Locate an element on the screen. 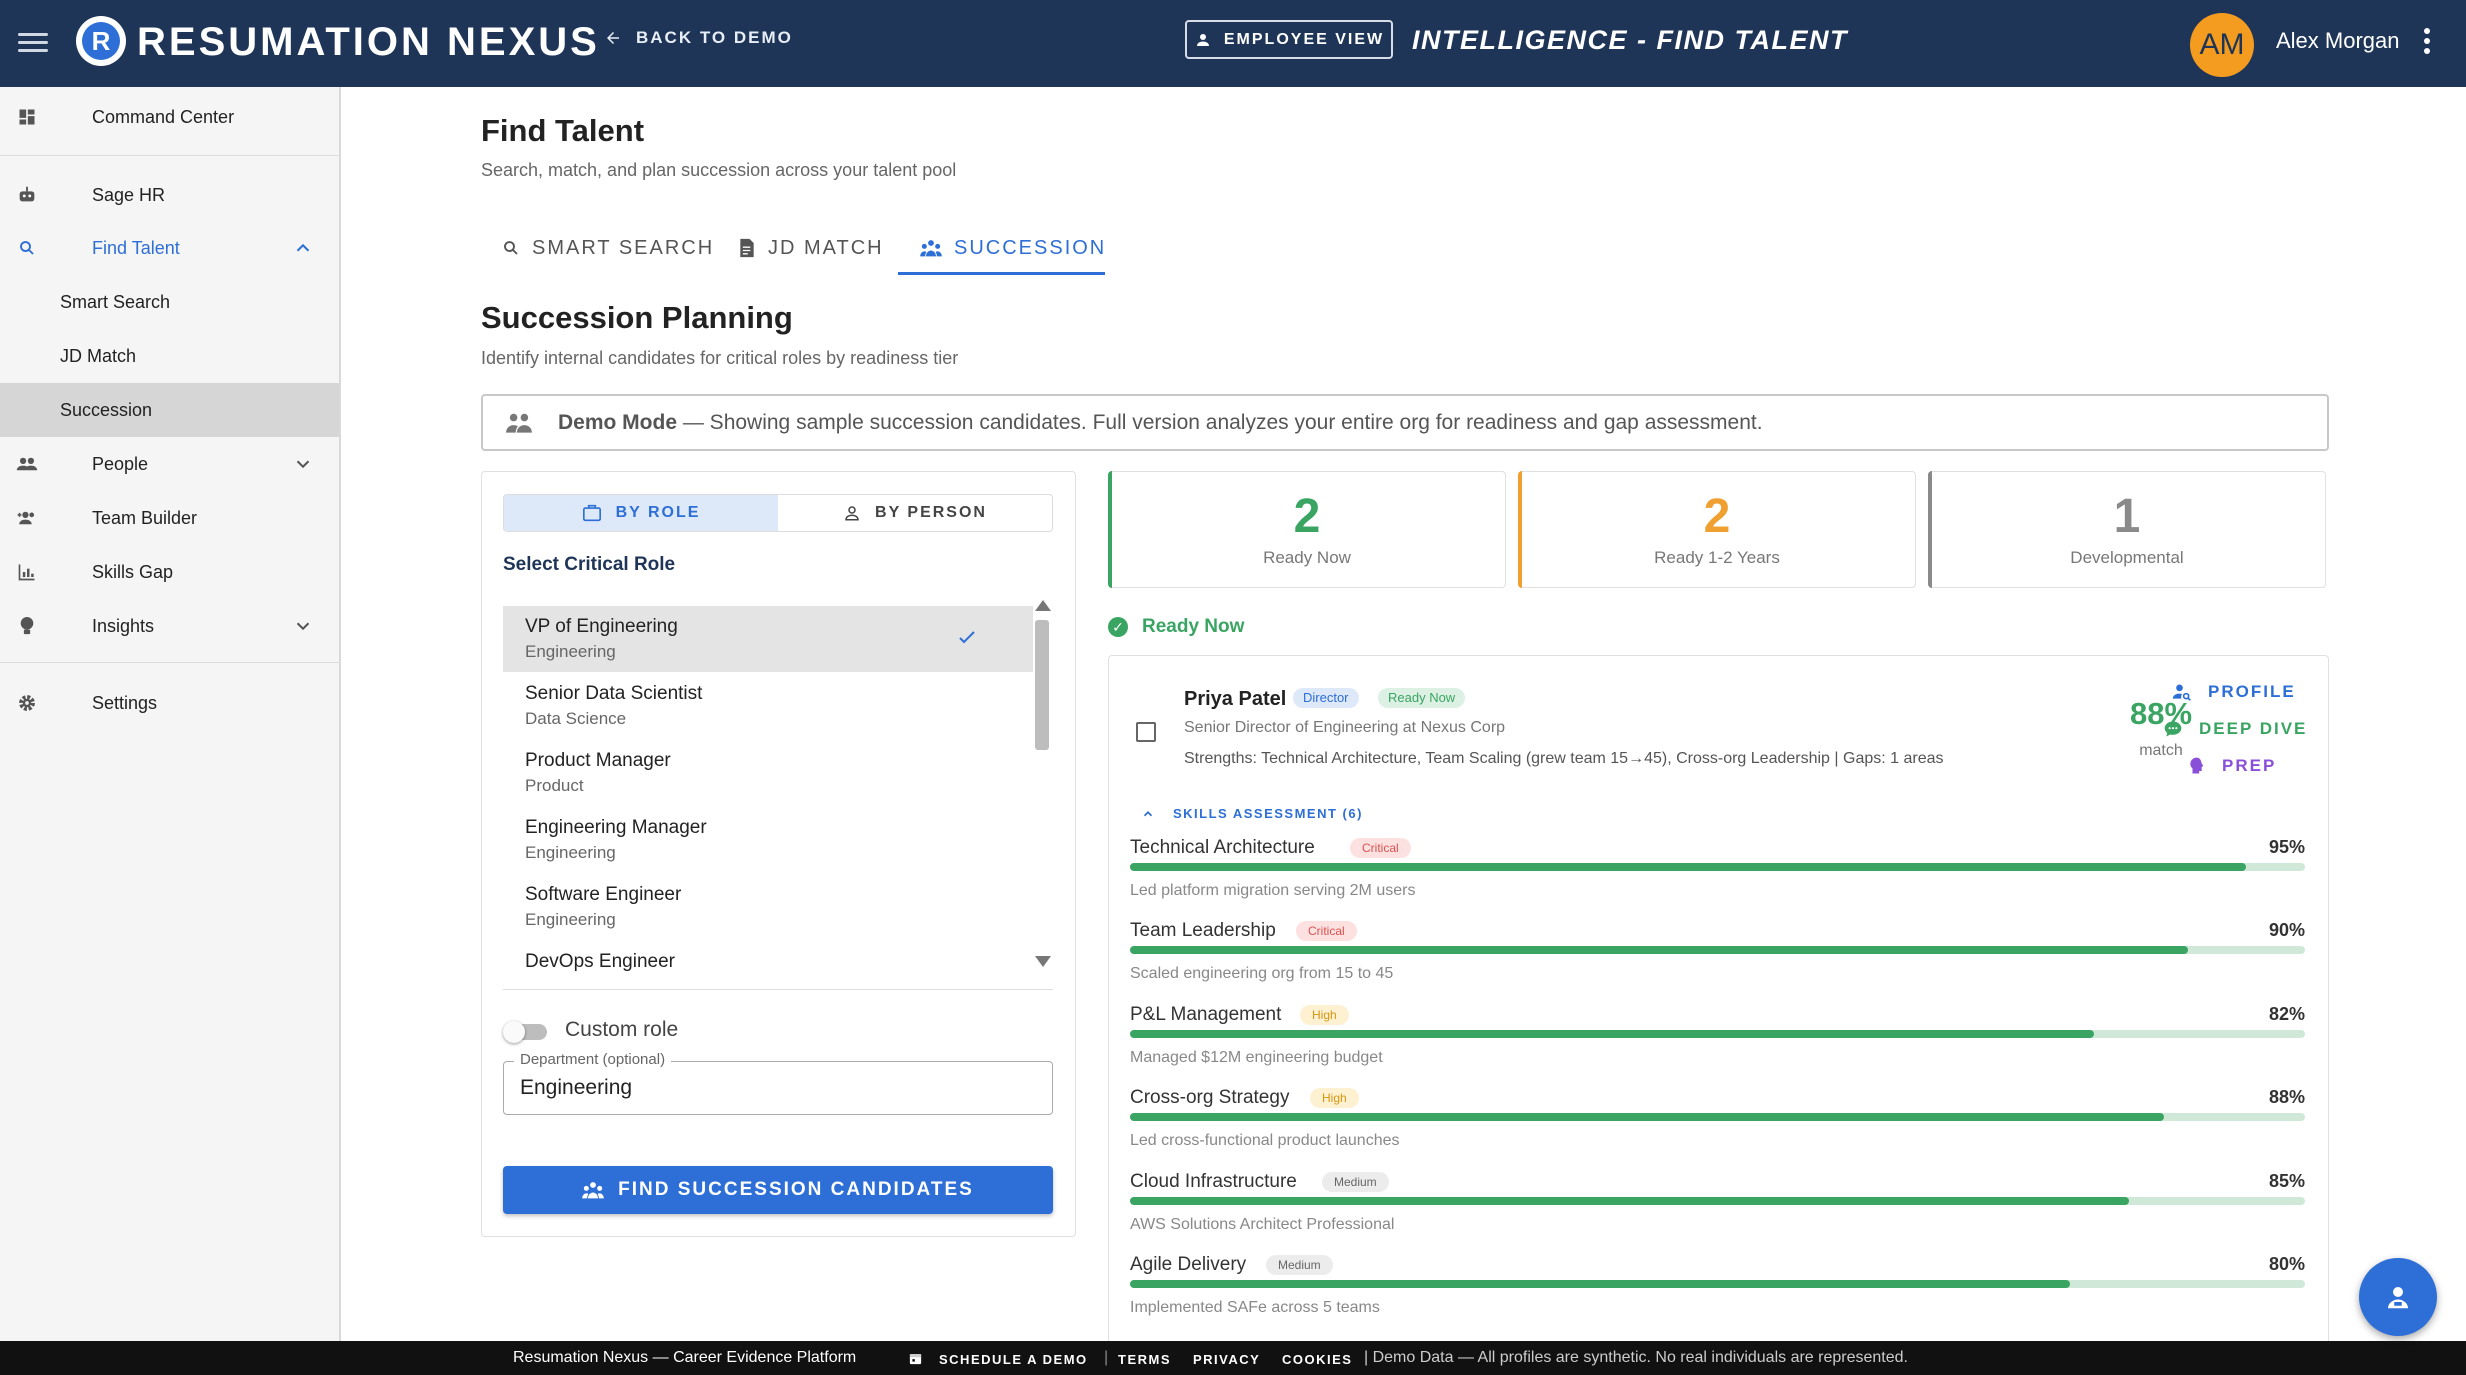 This screenshot has width=2466, height=1375. role-item-software-engineer: Software Engineer Engineering is located at coordinates (768, 907).